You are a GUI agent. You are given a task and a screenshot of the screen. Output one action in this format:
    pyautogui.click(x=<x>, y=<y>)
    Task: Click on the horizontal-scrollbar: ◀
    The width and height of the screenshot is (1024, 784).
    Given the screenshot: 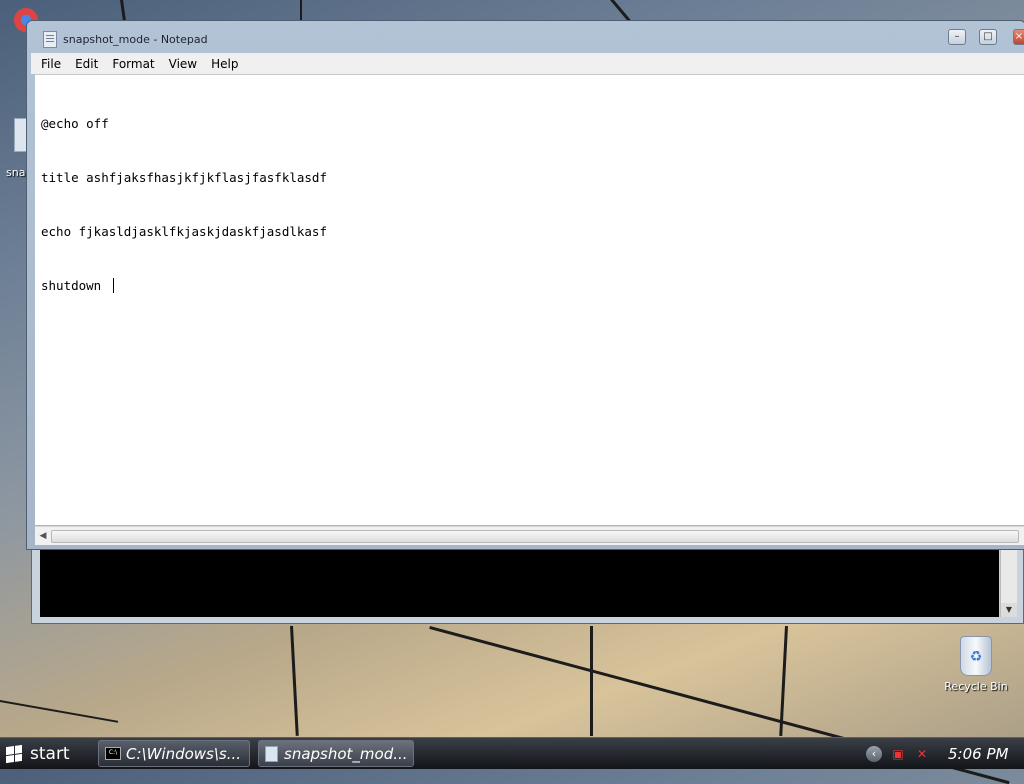 What is the action you would take?
    pyautogui.click(x=529, y=535)
    